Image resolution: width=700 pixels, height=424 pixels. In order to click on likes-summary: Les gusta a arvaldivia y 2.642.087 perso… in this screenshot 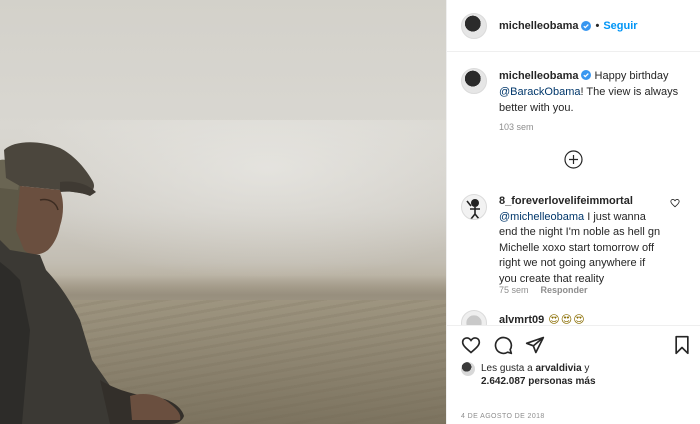, I will do `click(528, 375)`.